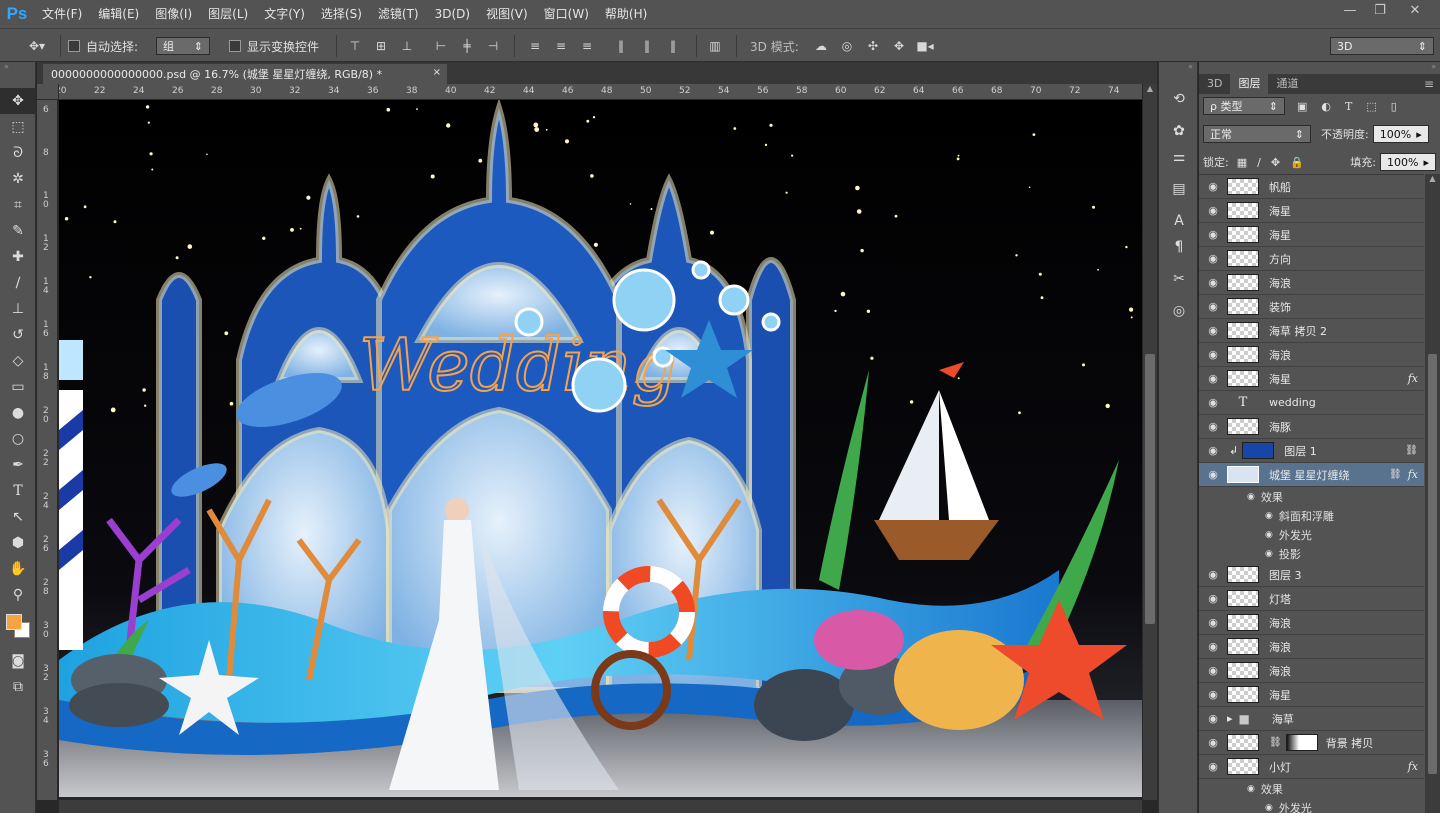 The height and width of the screenshot is (813, 1440). What do you see at coordinates (18, 309) in the screenshot?
I see `stamp-tool-icon: ⊥` at bounding box center [18, 309].